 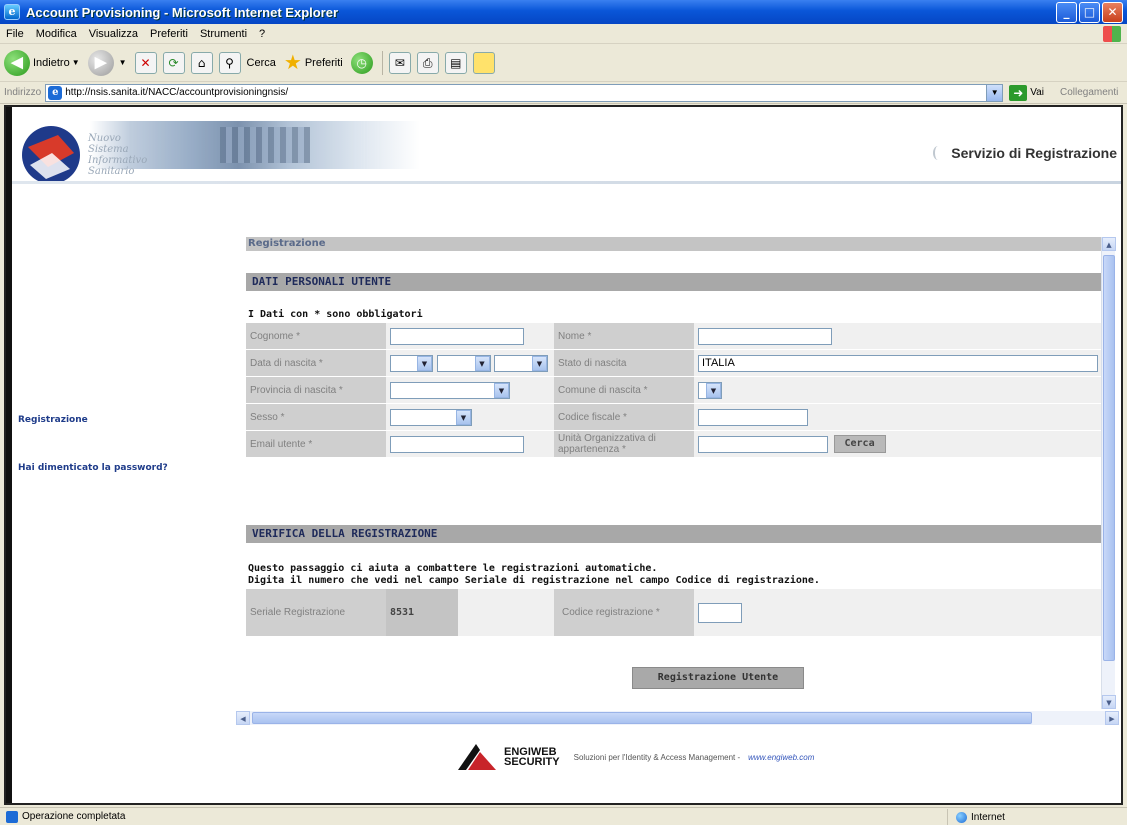 What do you see at coordinates (899, 444) in the screenshot?
I see `org-unit-cell: Cerca` at bounding box center [899, 444].